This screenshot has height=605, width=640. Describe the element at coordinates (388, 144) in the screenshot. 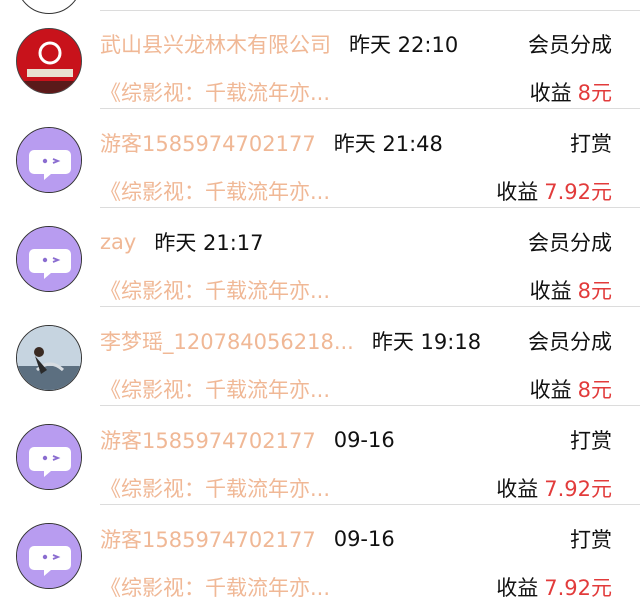

I see `timestamp: 昨天 21:48` at that location.